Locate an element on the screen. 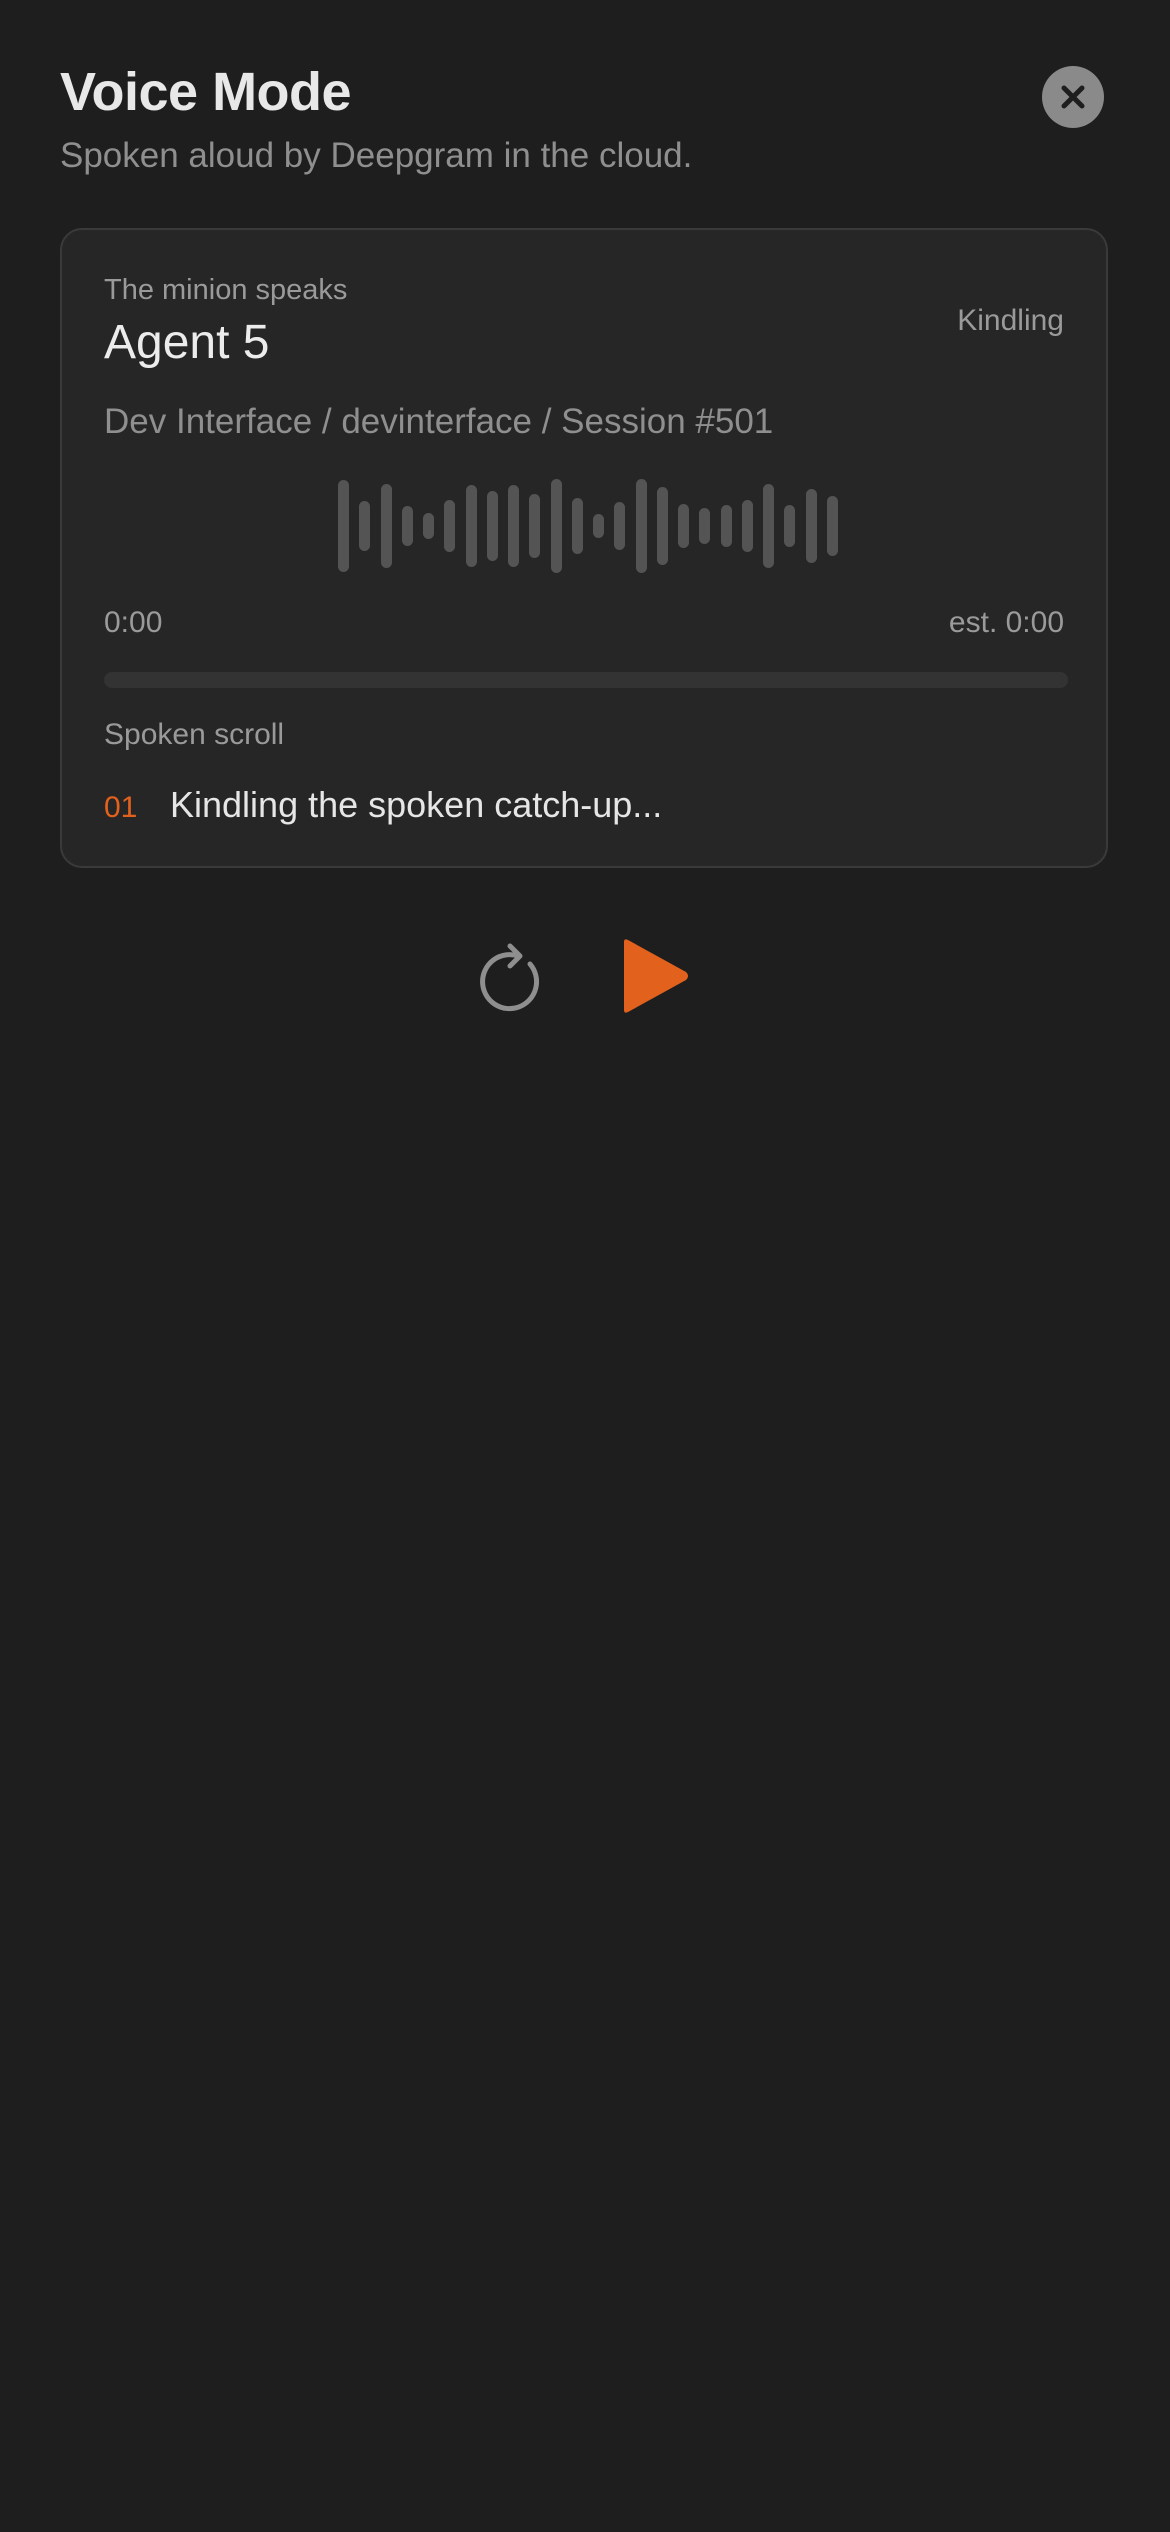 The height and width of the screenshot is (2532, 1170). spoken-scroll-label: Spoken scroll is located at coordinates (194, 734).